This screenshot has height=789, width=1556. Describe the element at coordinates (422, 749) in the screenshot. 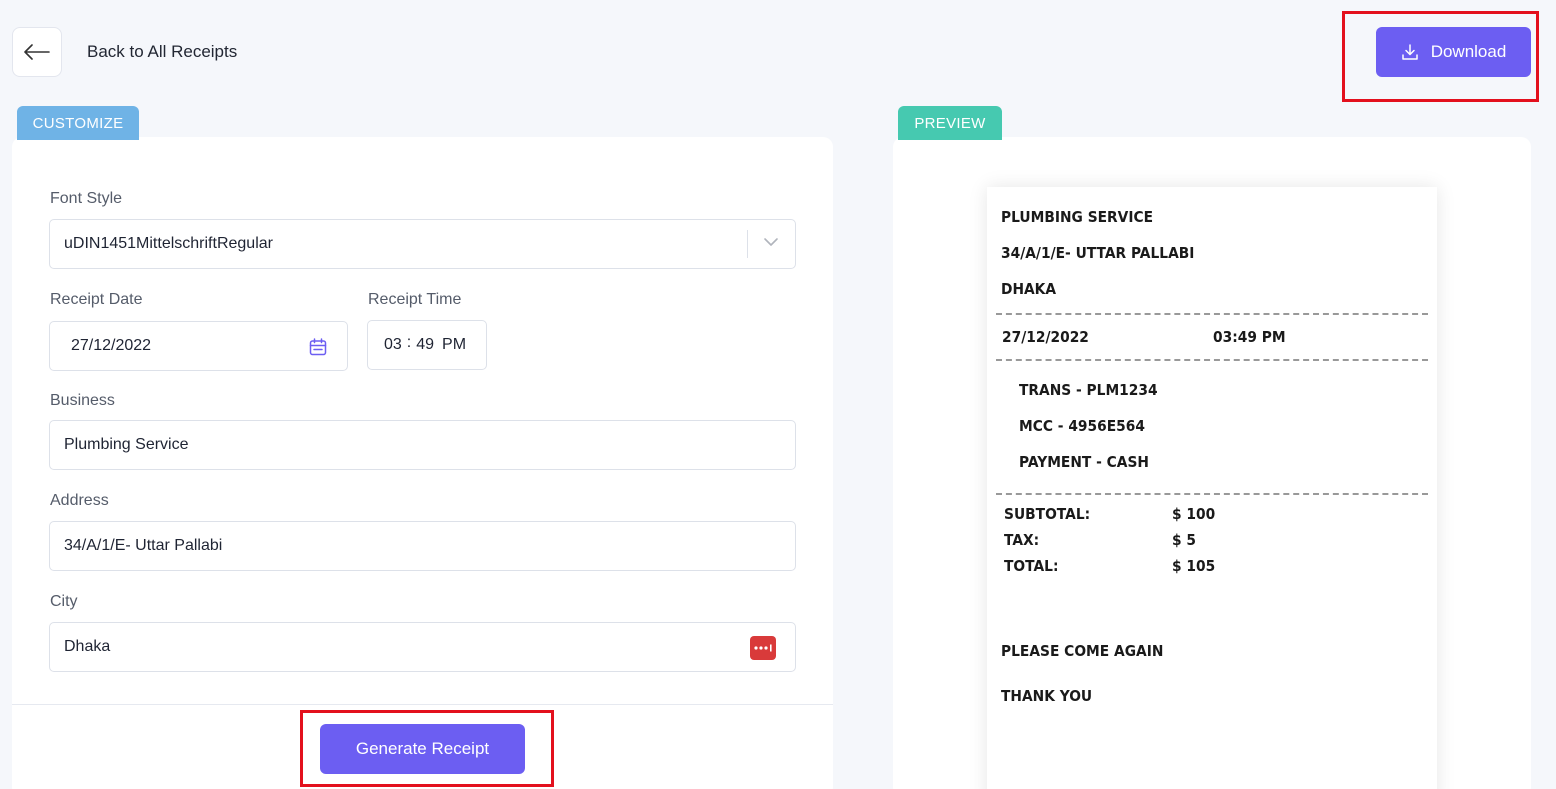

I see `generate-receipt-button: Generate Receipt` at that location.